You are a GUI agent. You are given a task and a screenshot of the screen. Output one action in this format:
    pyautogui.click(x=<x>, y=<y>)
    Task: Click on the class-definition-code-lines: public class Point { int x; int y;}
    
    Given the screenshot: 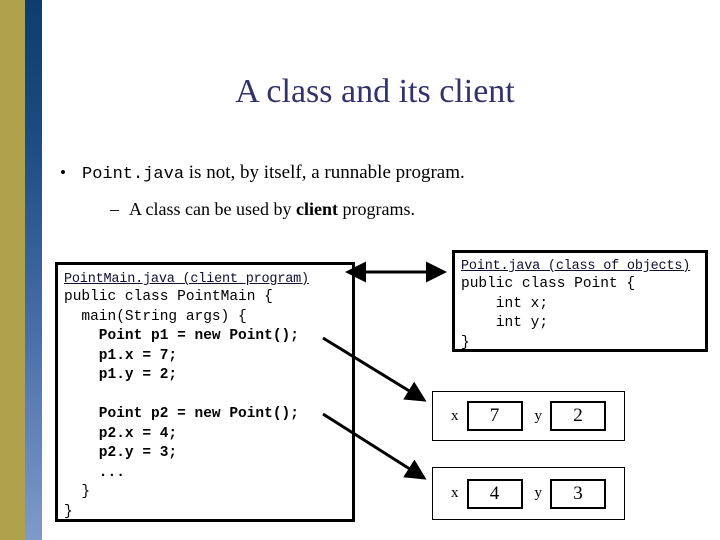 What is the action you would take?
    pyautogui.click(x=583, y=314)
    